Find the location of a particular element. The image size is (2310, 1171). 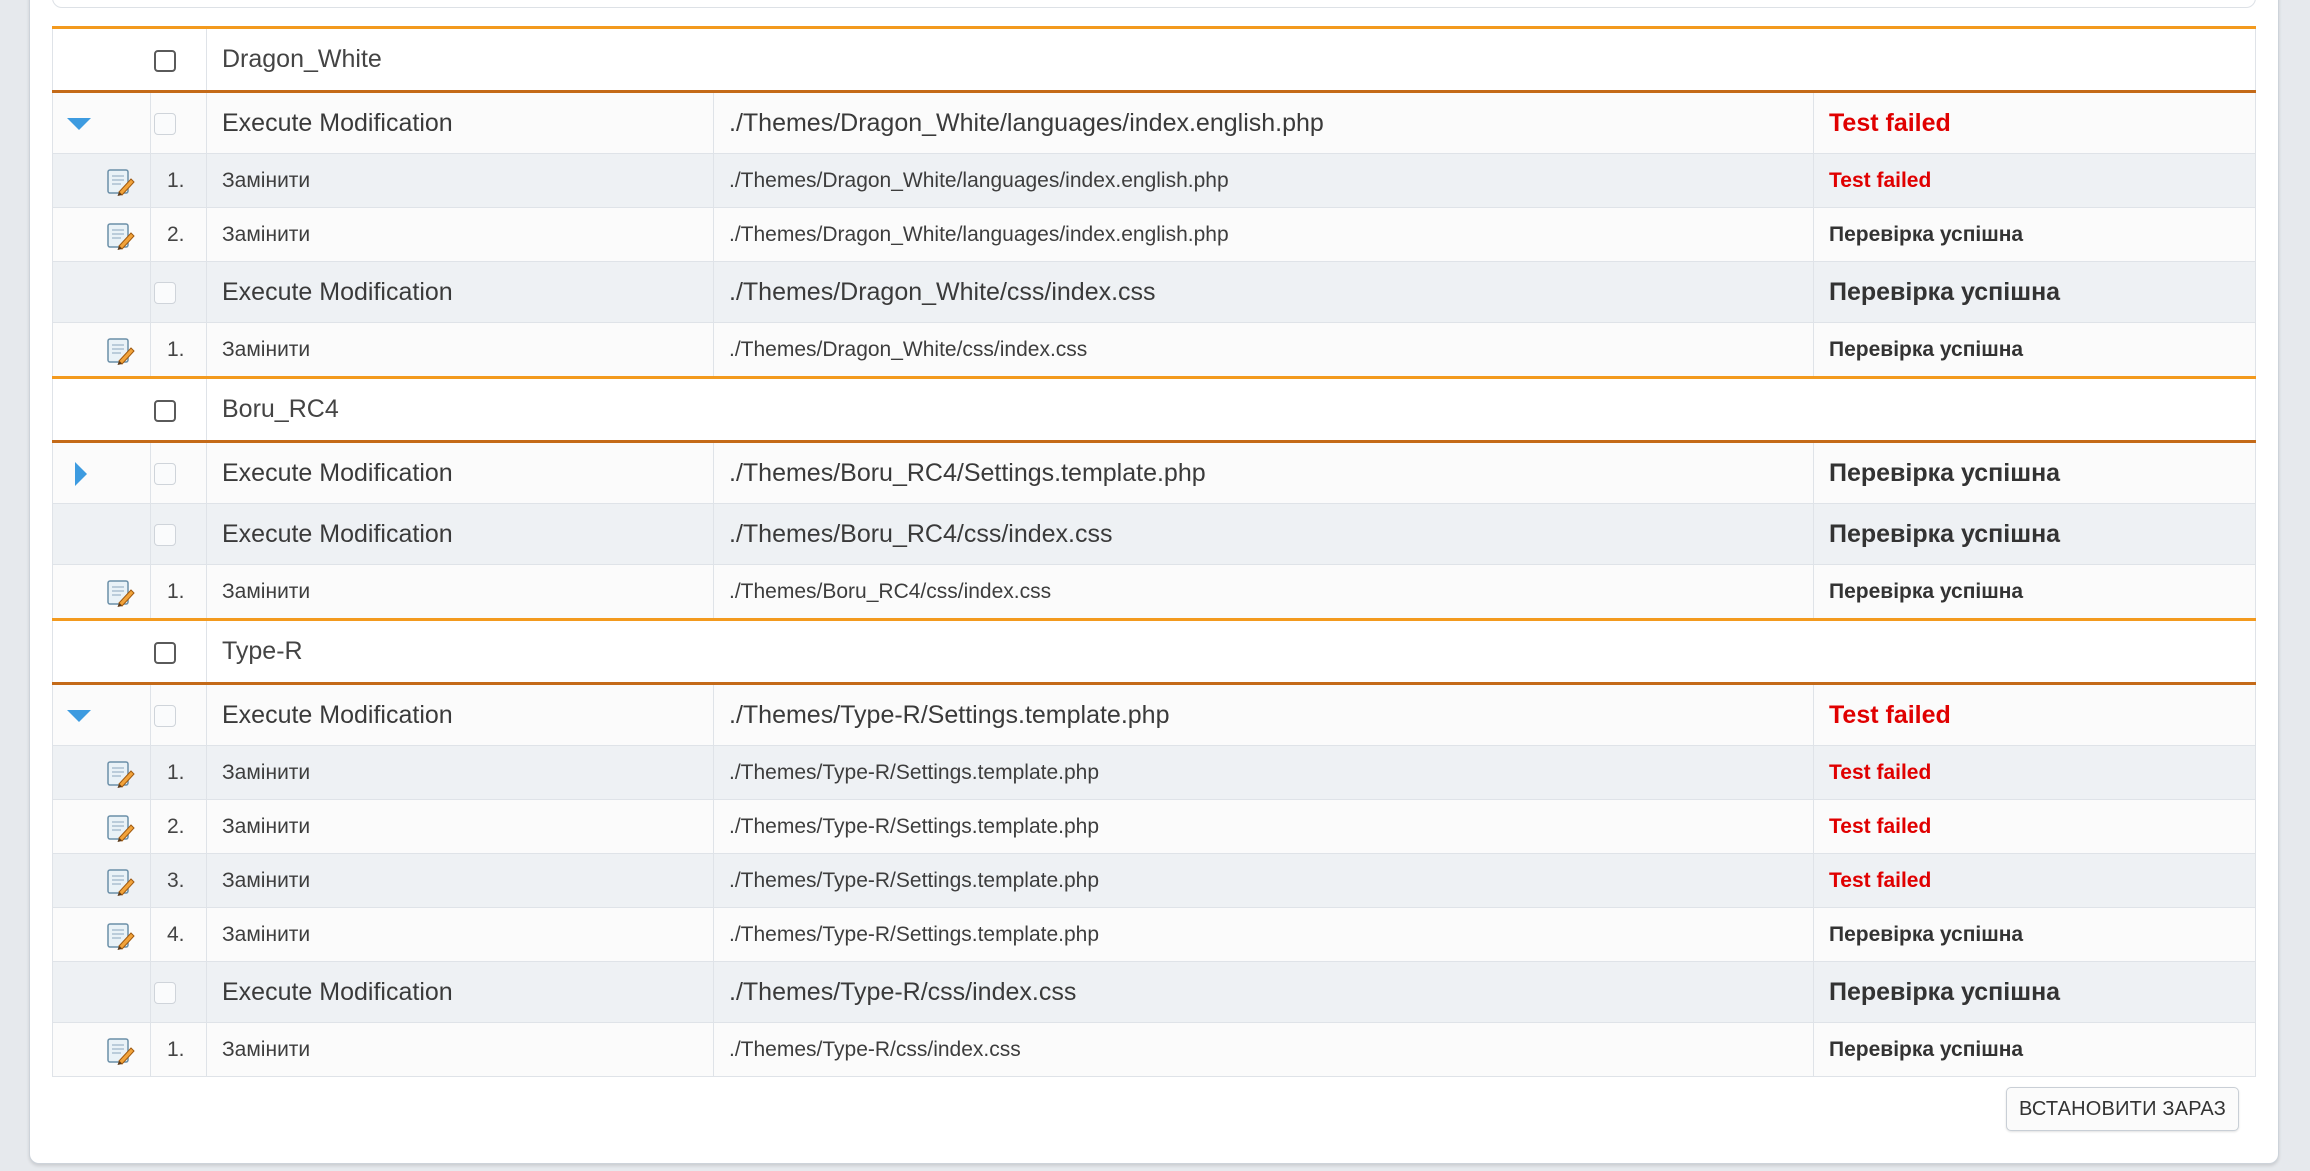

theme-name: Type-R is located at coordinates (1231, 651).